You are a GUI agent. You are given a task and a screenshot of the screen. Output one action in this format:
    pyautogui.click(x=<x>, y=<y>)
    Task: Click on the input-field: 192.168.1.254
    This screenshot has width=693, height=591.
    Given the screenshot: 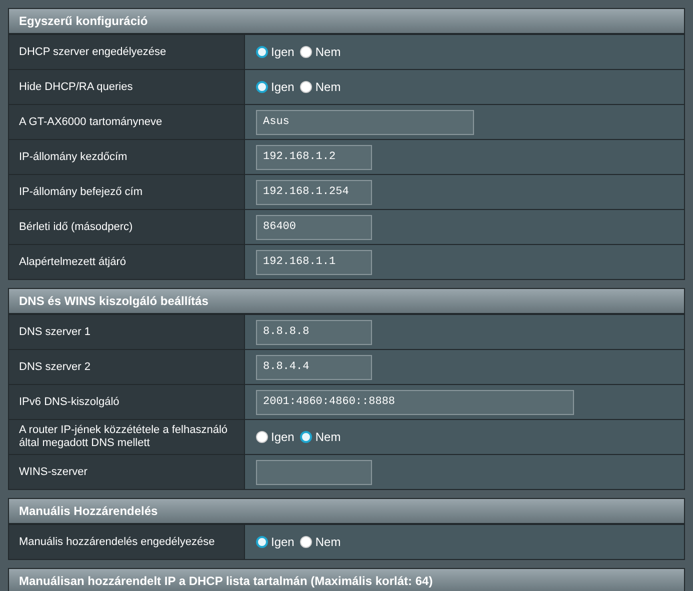 What is the action you would take?
    pyautogui.click(x=314, y=192)
    